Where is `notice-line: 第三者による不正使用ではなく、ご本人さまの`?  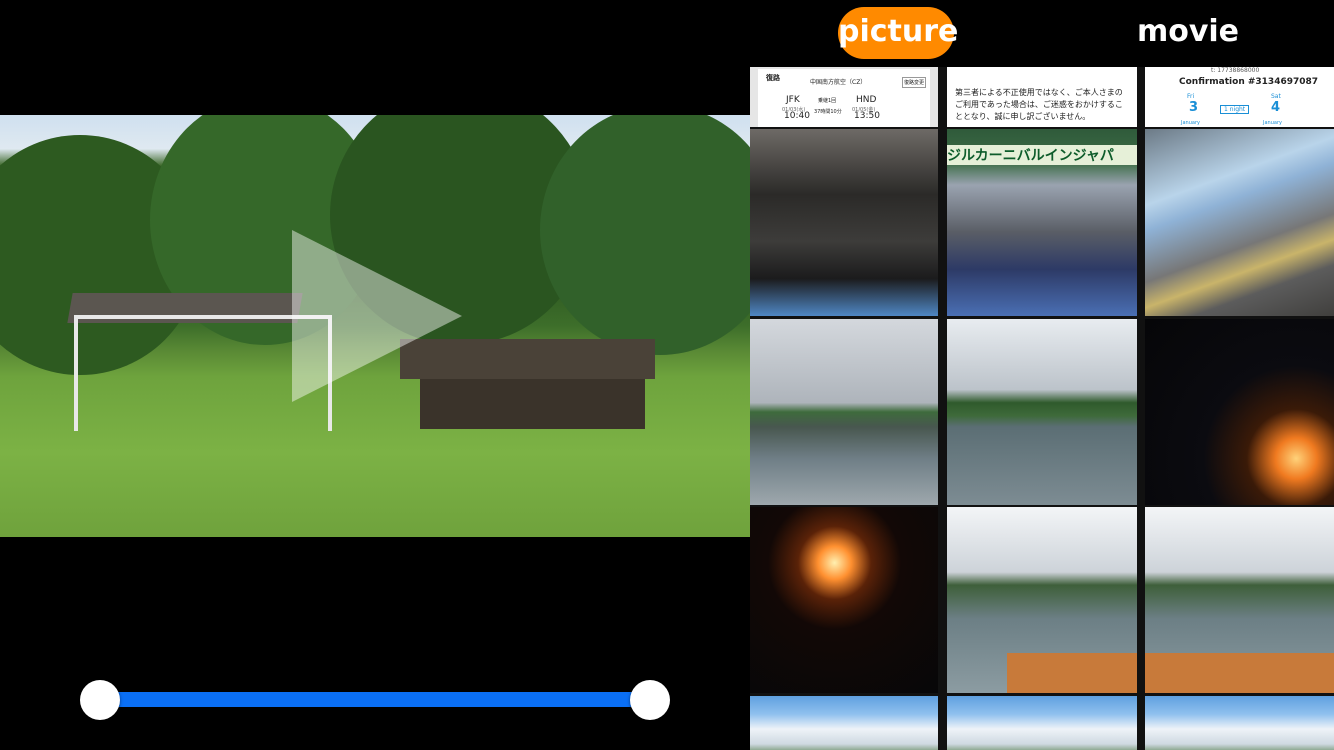
notice-line: 第三者による不正使用ではなく、ご本人さまの is located at coordinates (1039, 92).